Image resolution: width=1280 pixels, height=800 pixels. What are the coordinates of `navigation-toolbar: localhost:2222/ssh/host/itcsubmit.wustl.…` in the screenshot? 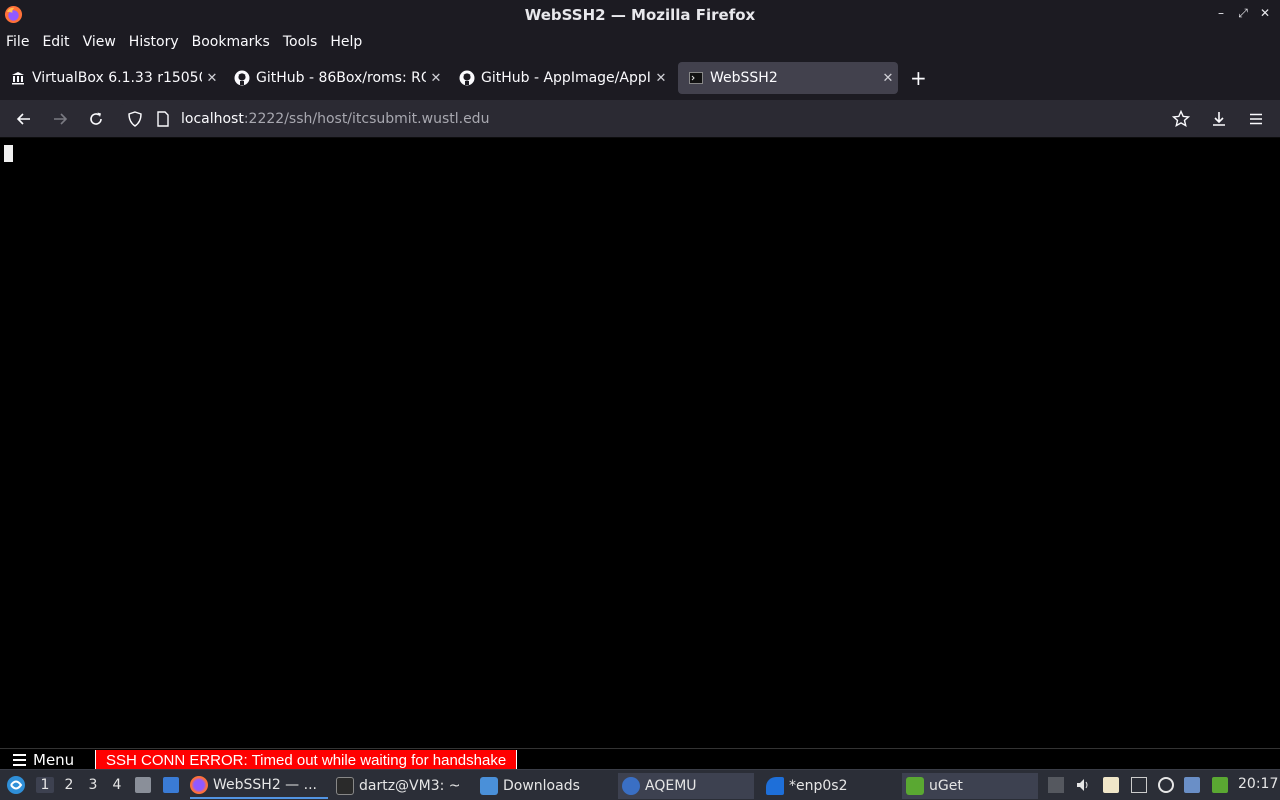 It's located at (640, 119).